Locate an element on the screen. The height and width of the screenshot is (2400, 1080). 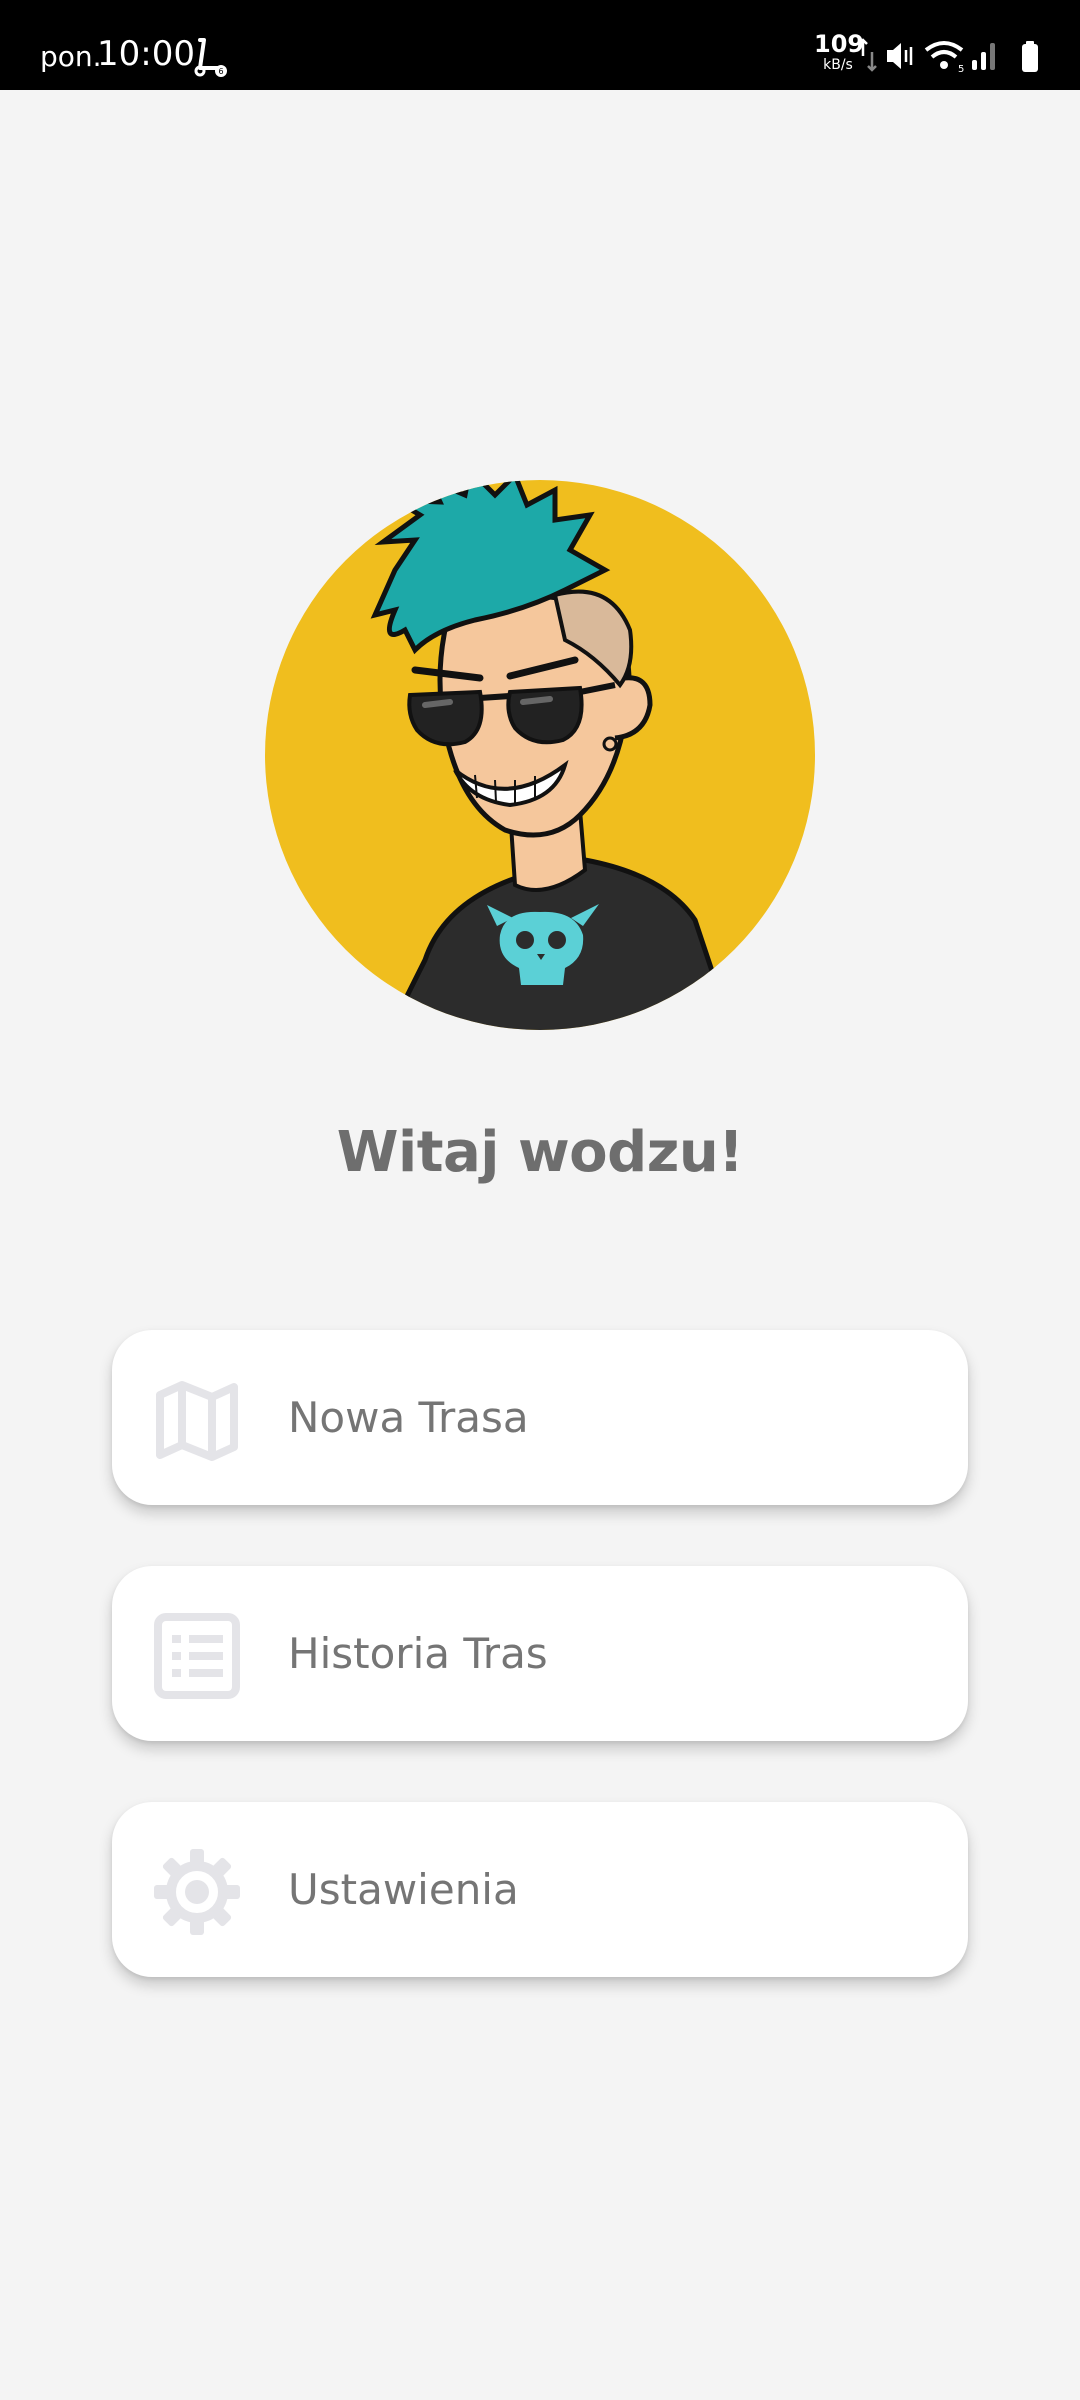
wifi-icon: 5 is located at coordinates (944, 57).